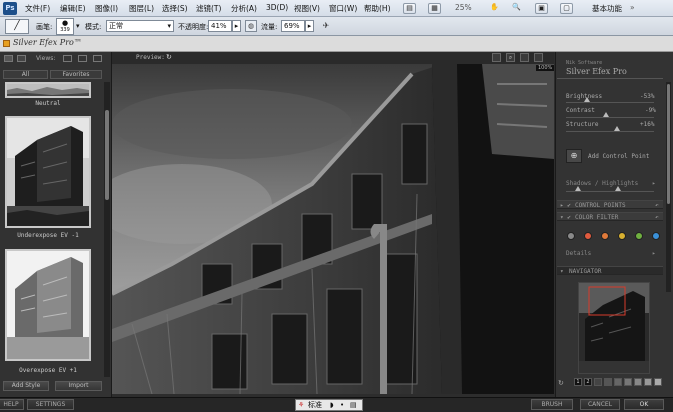 This screenshot has width=673, height=412. What do you see at coordinates (588, 382) in the screenshot?
I see `state-button-2: 2` at bounding box center [588, 382].